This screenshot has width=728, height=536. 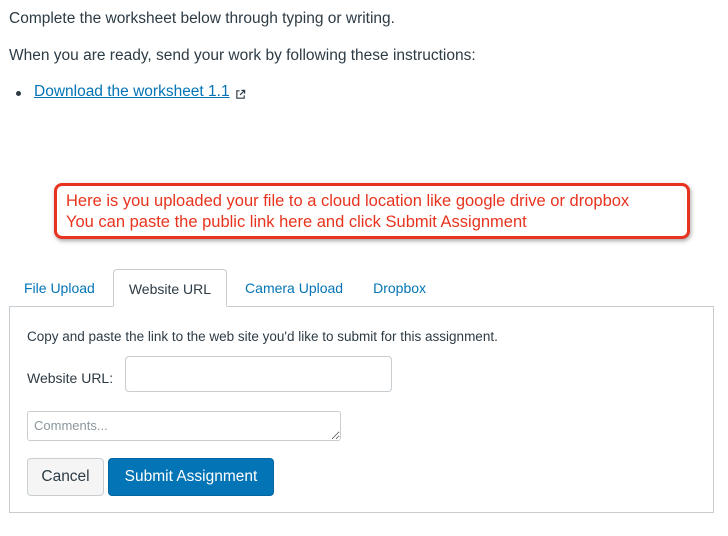 What do you see at coordinates (184, 426) in the screenshot?
I see `comments-field` at bounding box center [184, 426].